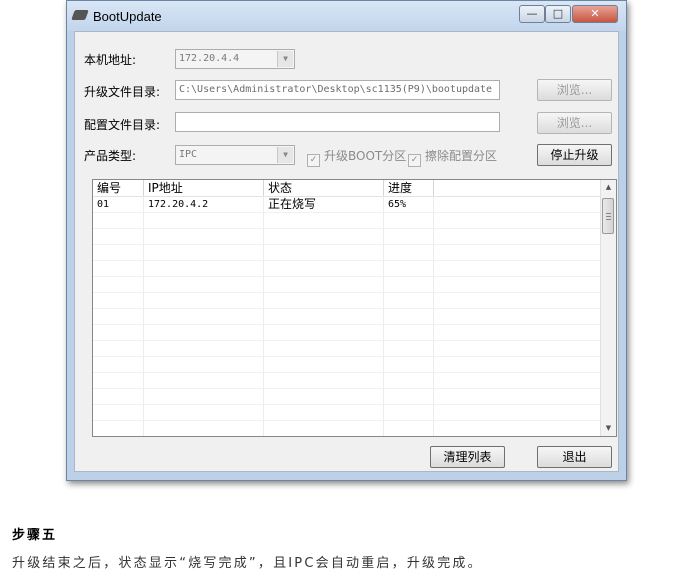  Describe the element at coordinates (532, 14) in the screenshot. I see `minimize-button: —` at that location.